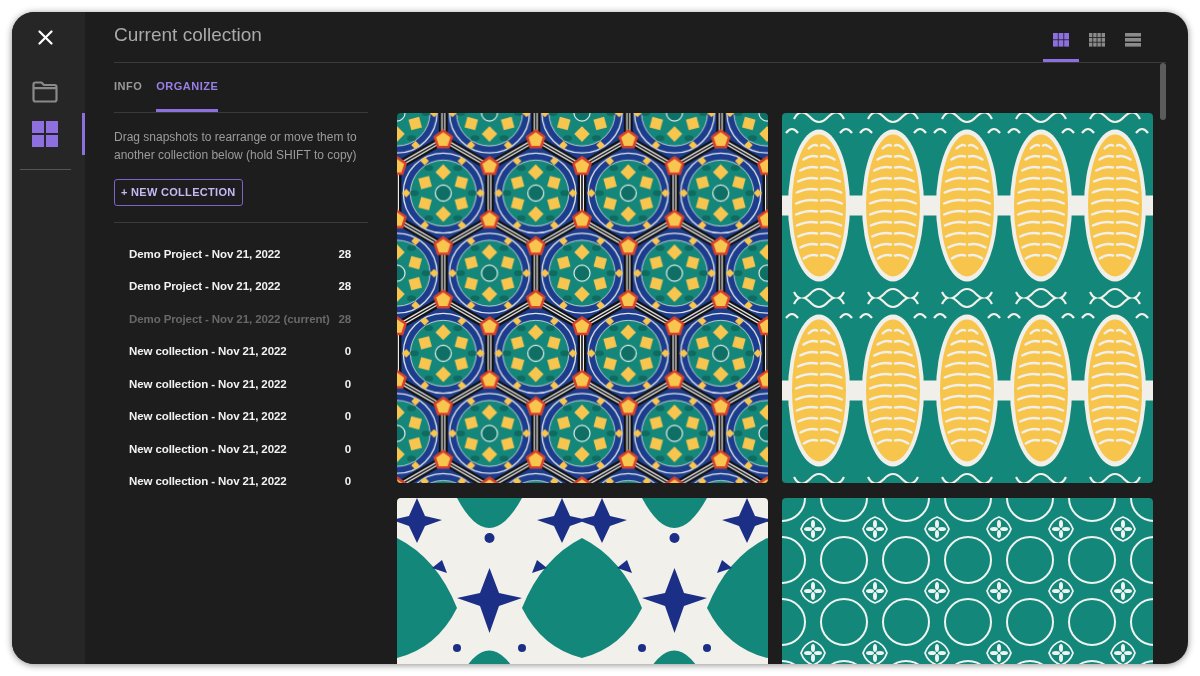  What do you see at coordinates (1163, 91) in the screenshot?
I see `scrollbar-thumb` at bounding box center [1163, 91].